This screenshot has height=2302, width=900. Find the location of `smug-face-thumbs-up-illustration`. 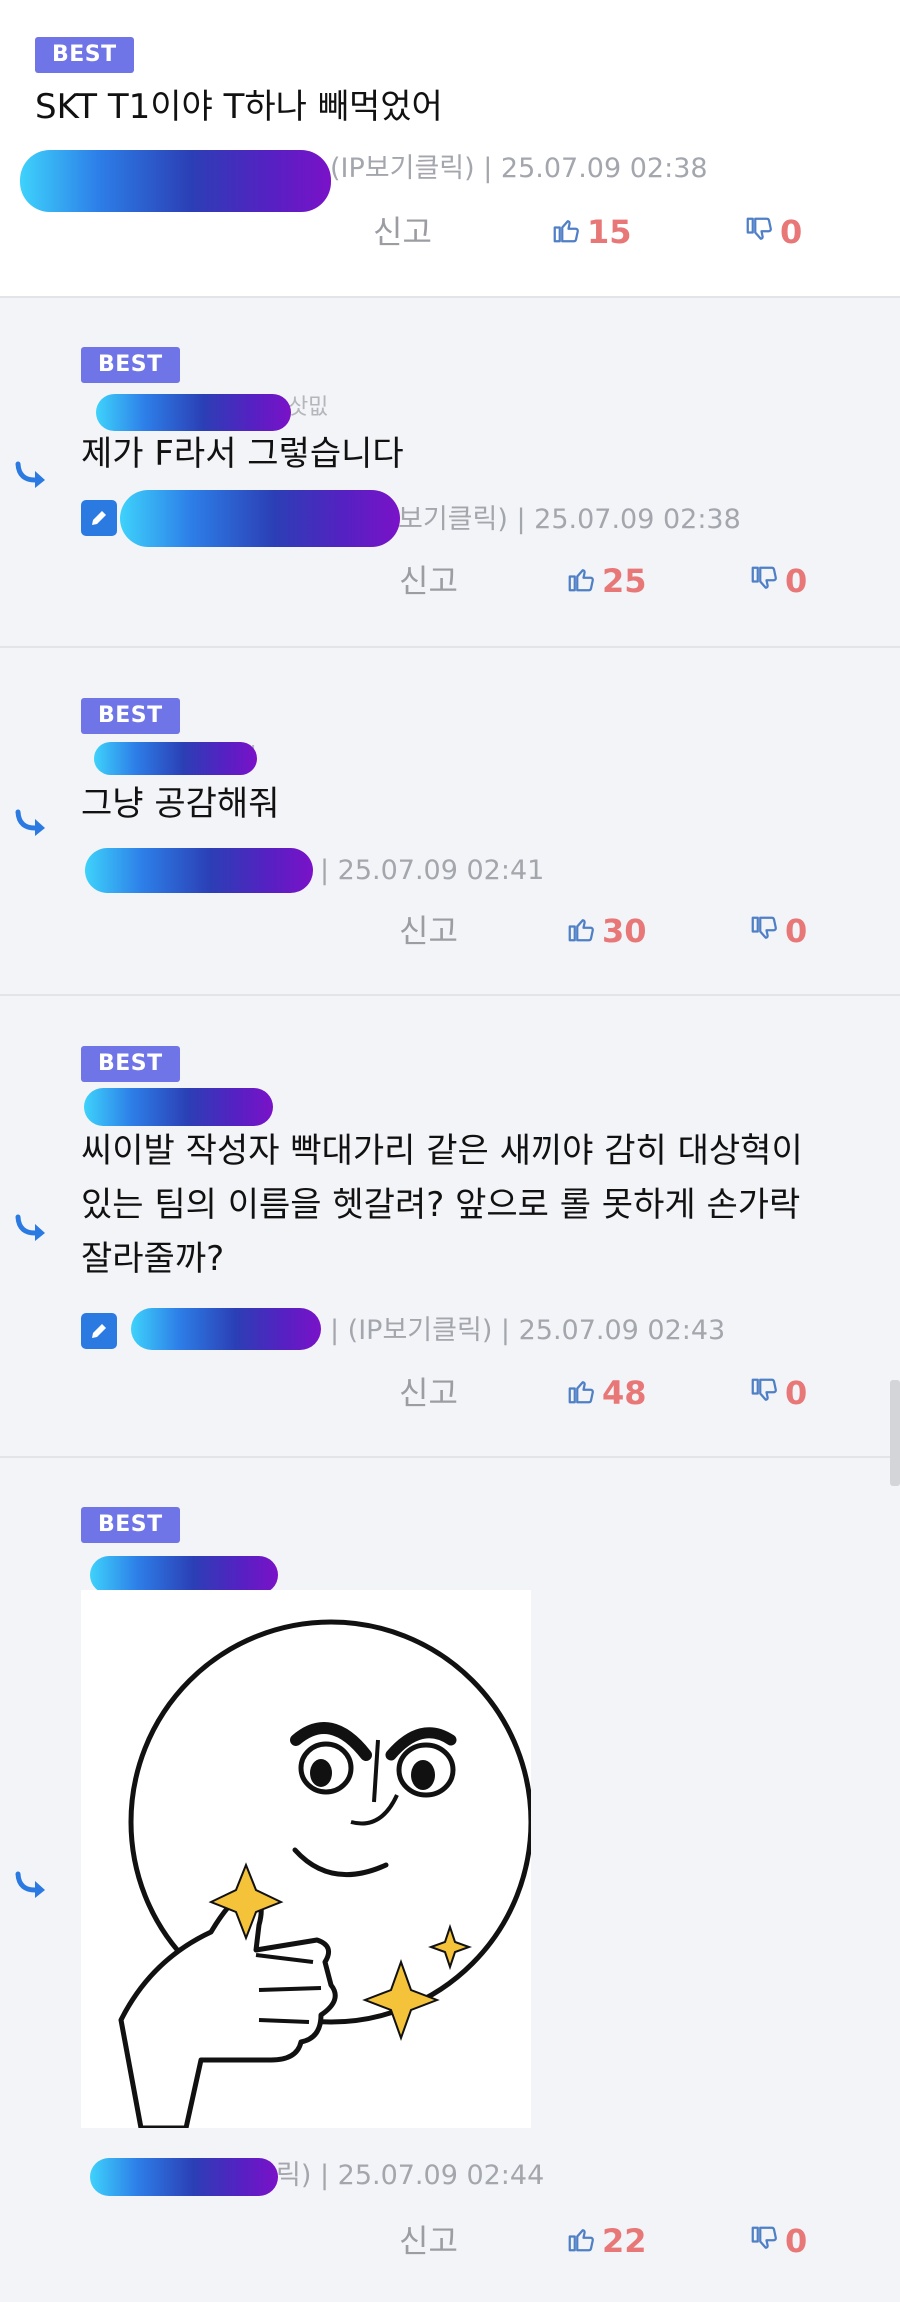

smug-face-thumbs-up-illustration is located at coordinates (326, 1875).